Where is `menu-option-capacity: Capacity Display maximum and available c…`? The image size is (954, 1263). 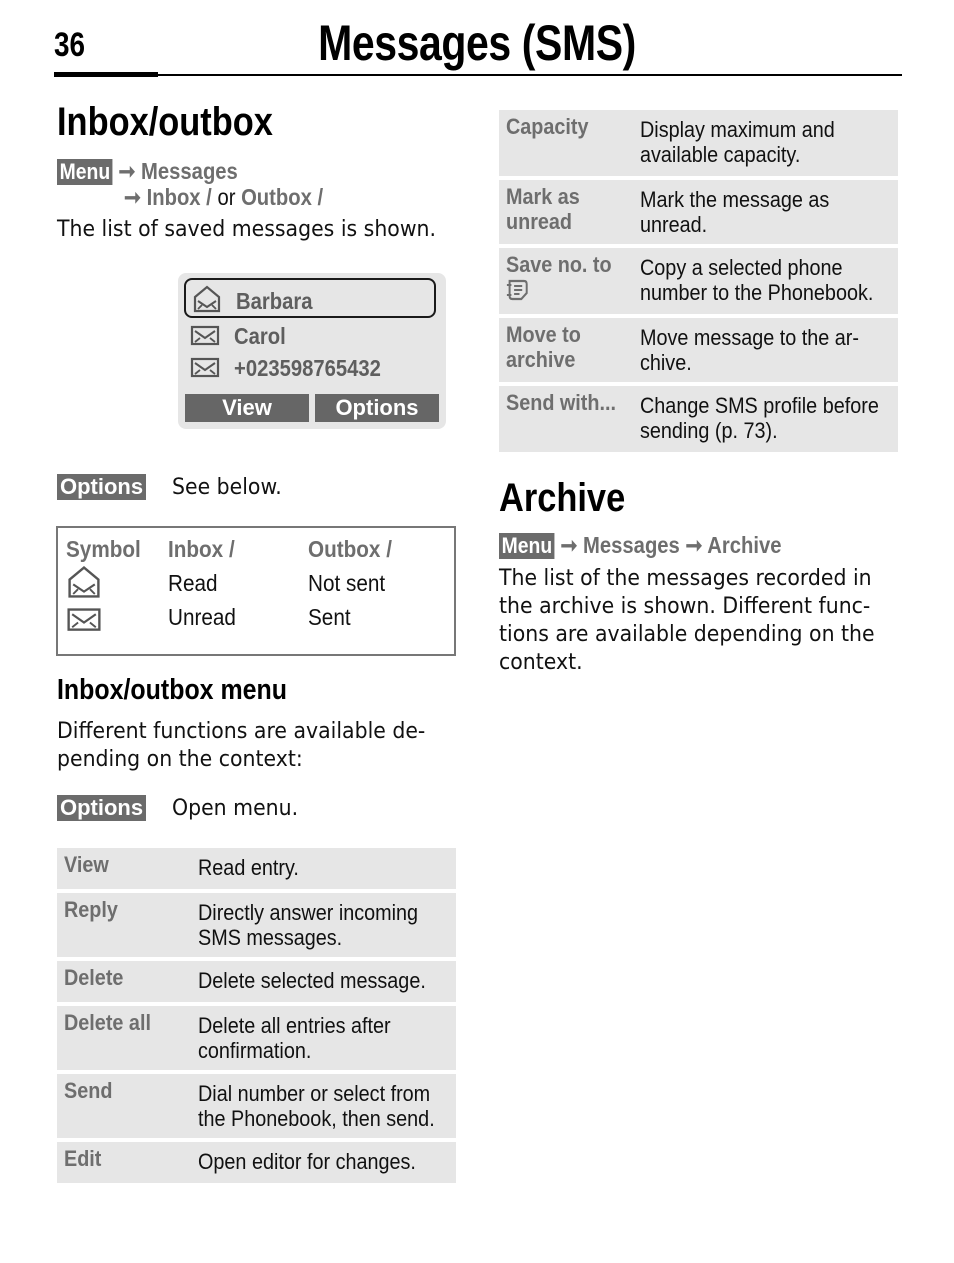
menu-option-capacity: Capacity Display maximum and available c… is located at coordinates (698, 143).